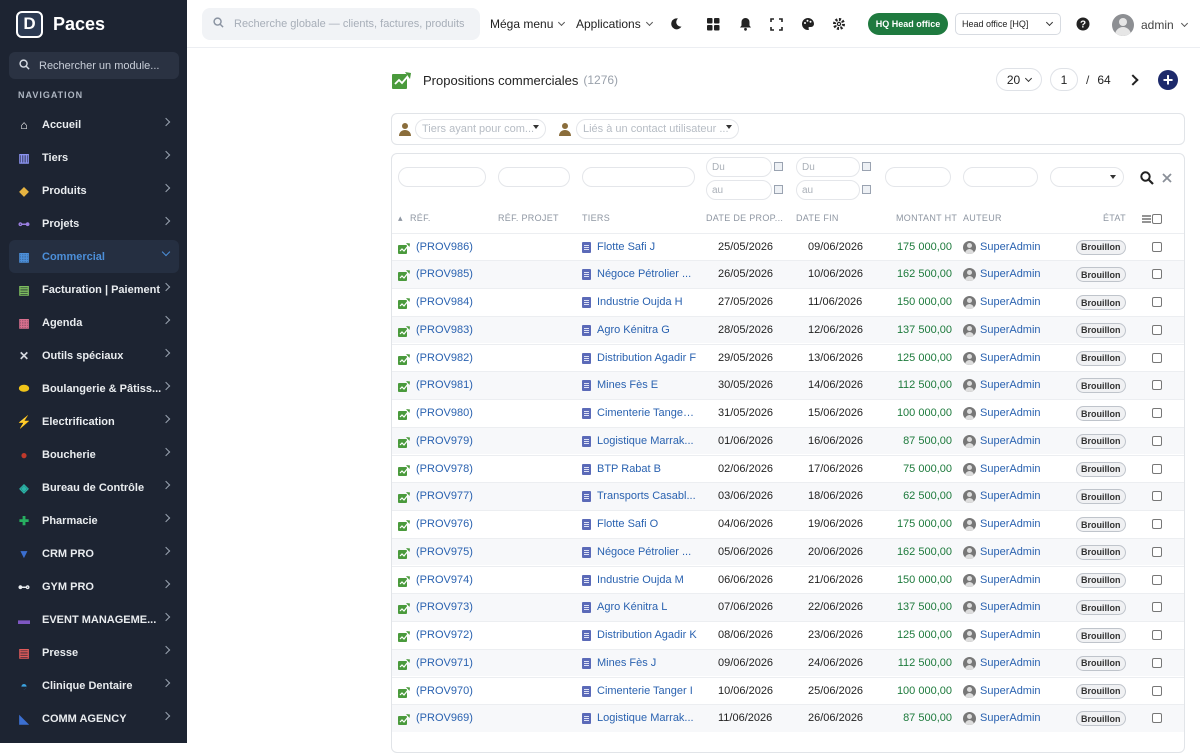 This screenshot has height=753, width=1200. I want to click on sidebar-item-commercial: ▦ Commercial, so click(94, 256).